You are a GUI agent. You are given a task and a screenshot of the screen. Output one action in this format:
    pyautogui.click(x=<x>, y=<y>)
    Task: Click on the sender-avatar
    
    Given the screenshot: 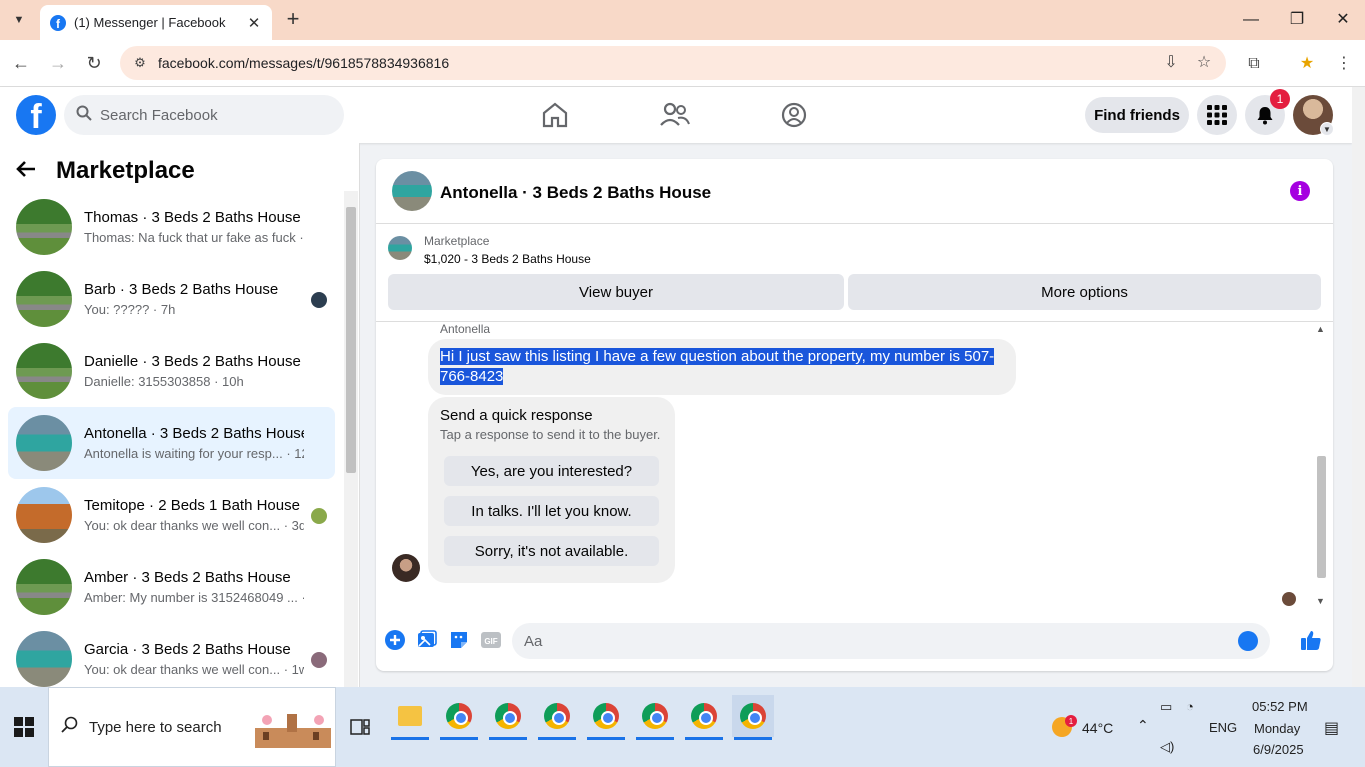 What is the action you would take?
    pyautogui.click(x=406, y=568)
    